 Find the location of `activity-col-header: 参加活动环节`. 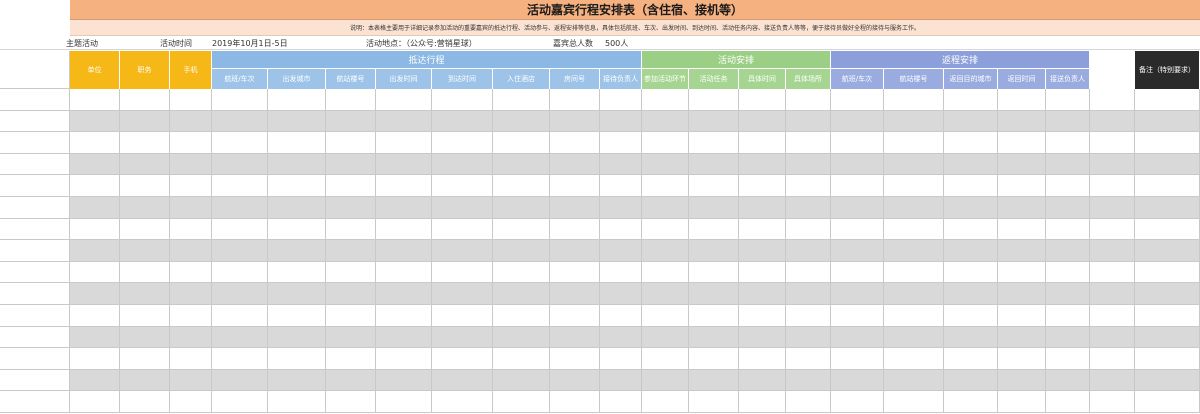

activity-col-header: 参加活动环节 is located at coordinates (665, 78).